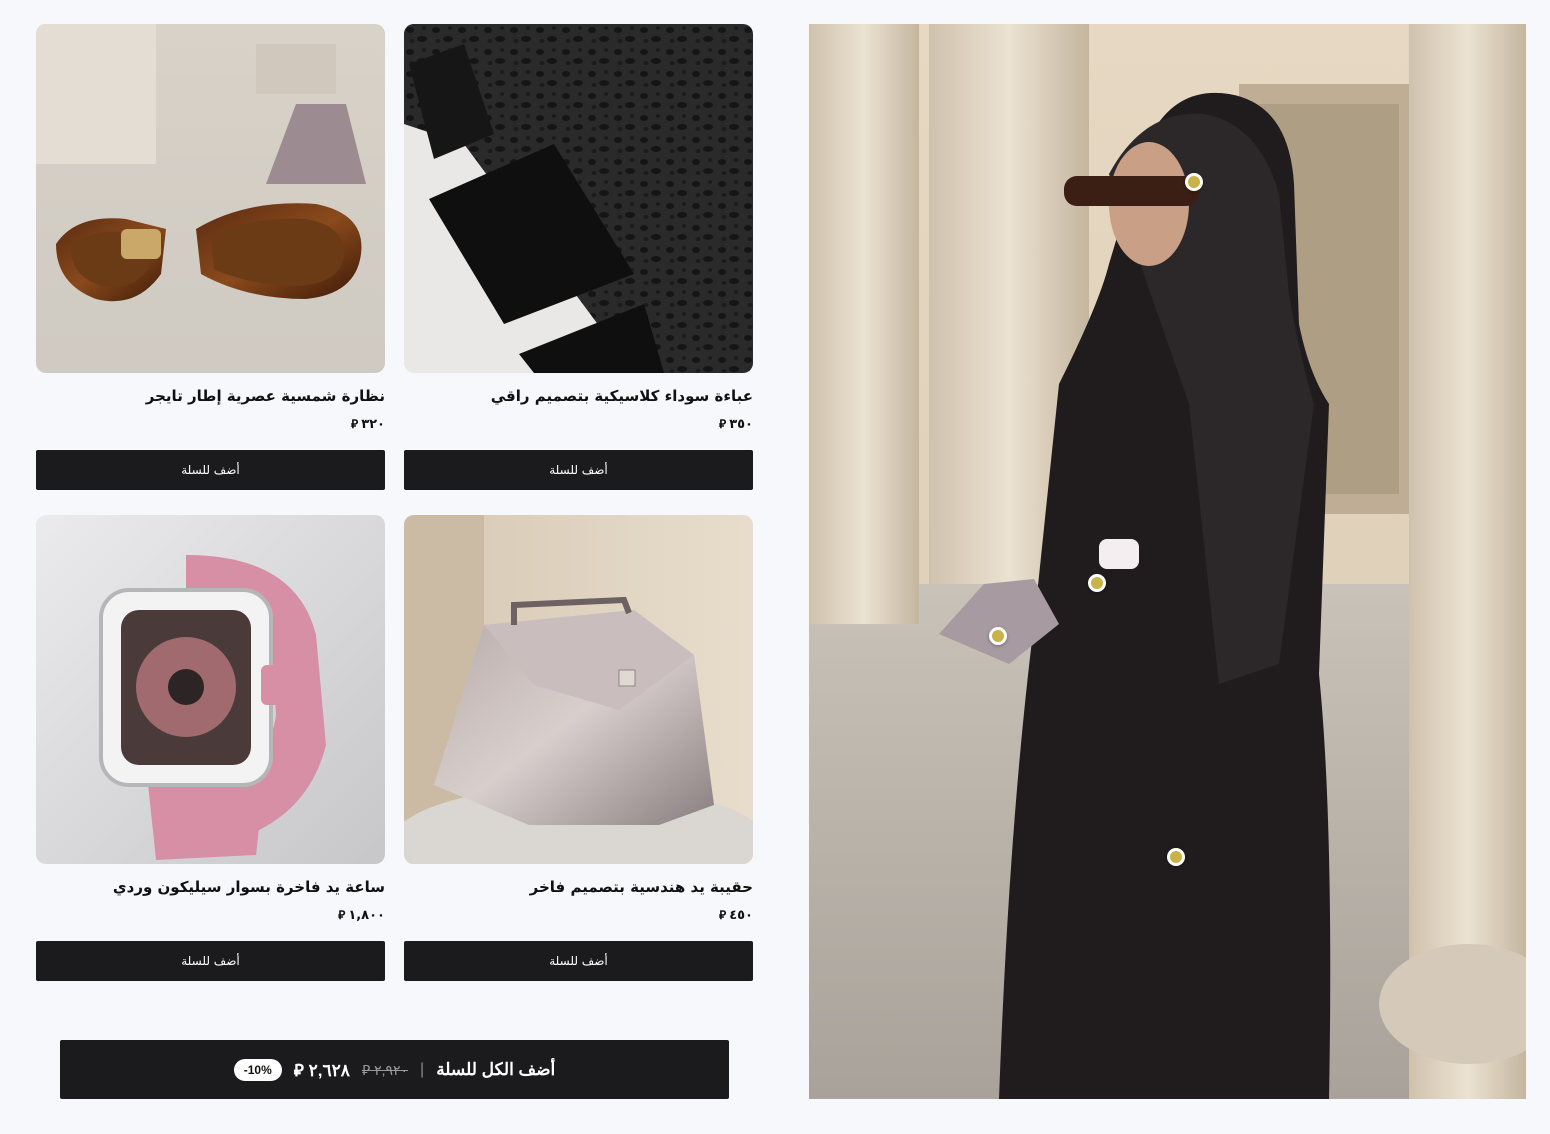 Image resolution: width=1550 pixels, height=1134 pixels. I want to click on product-image-sunglasses, so click(210, 198).